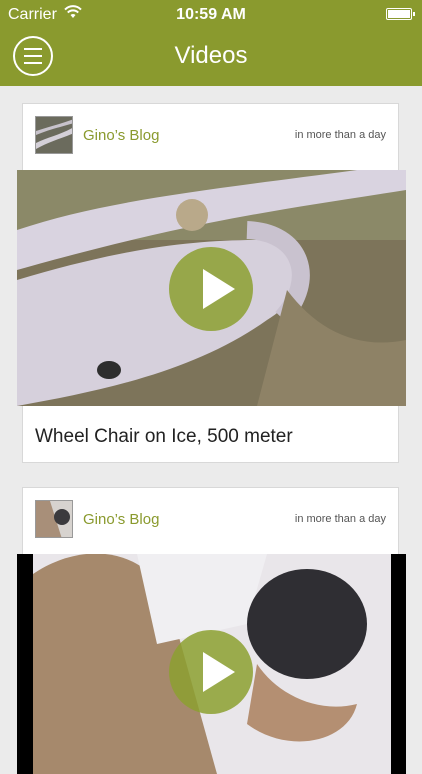 The image size is (422, 774). I want to click on page-title: Videos, so click(211, 55).